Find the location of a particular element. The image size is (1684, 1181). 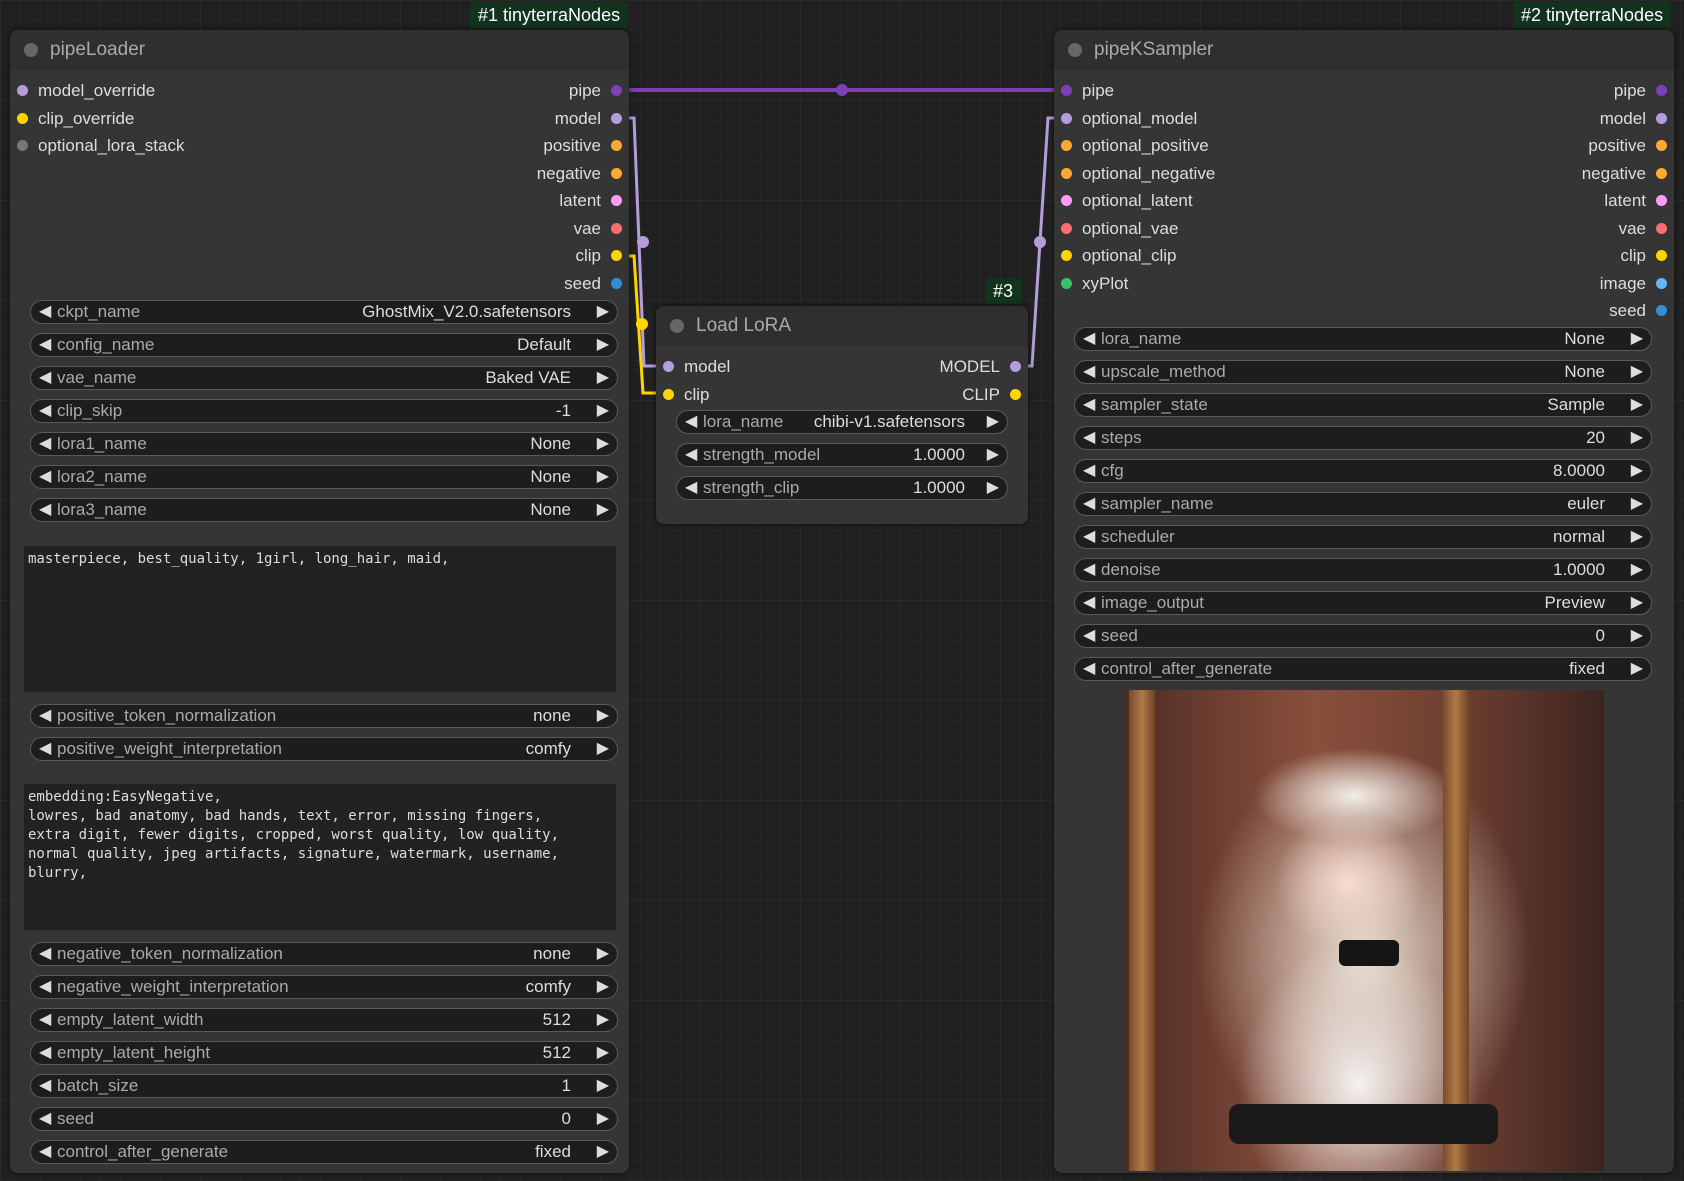

widget-empty-latent-width: ◀ empty_latent_width 512 ▶ is located at coordinates (324, 1020).